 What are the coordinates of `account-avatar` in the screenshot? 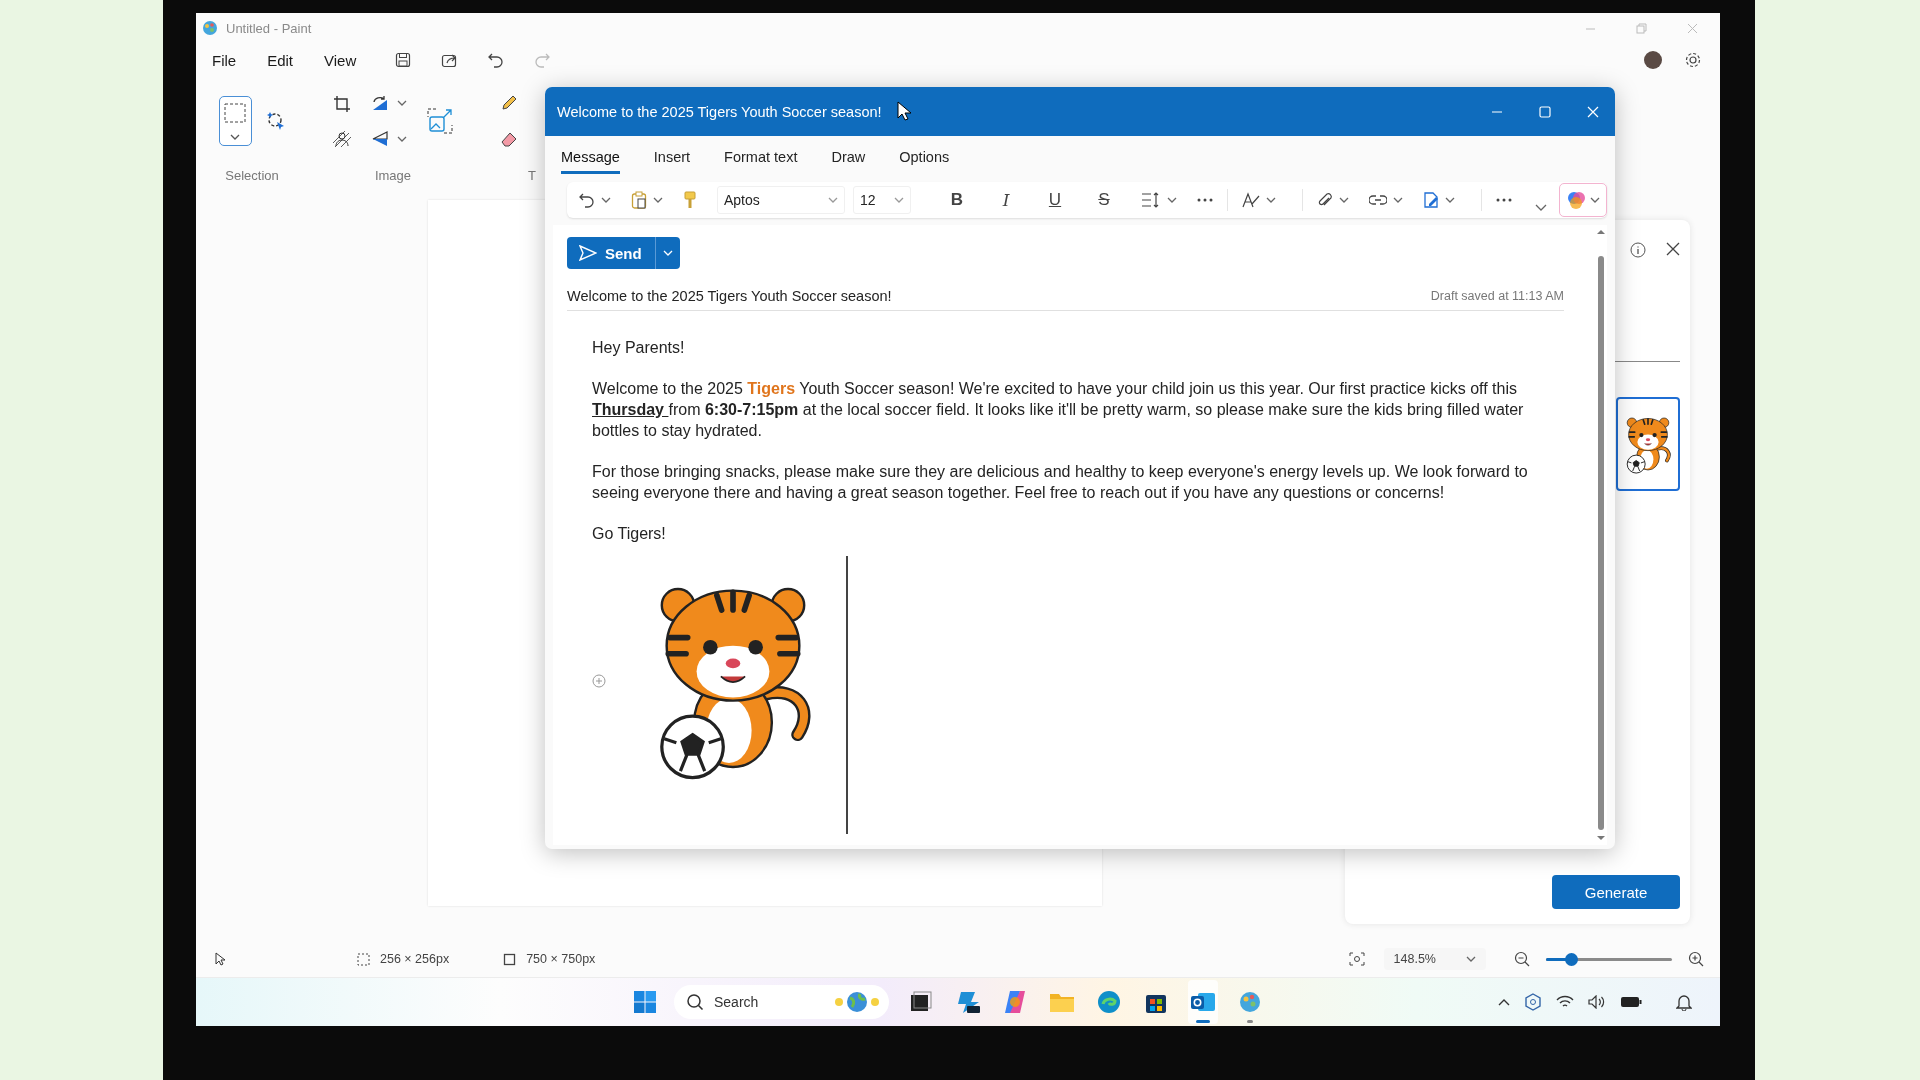 It's located at (1653, 60).